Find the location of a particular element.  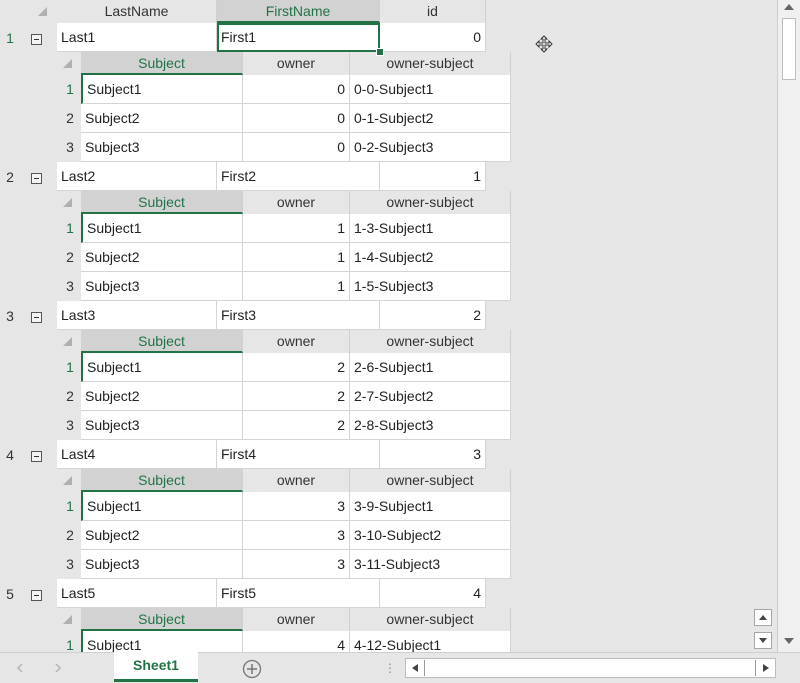

horizontal-scrollbar is located at coordinates (590, 668).